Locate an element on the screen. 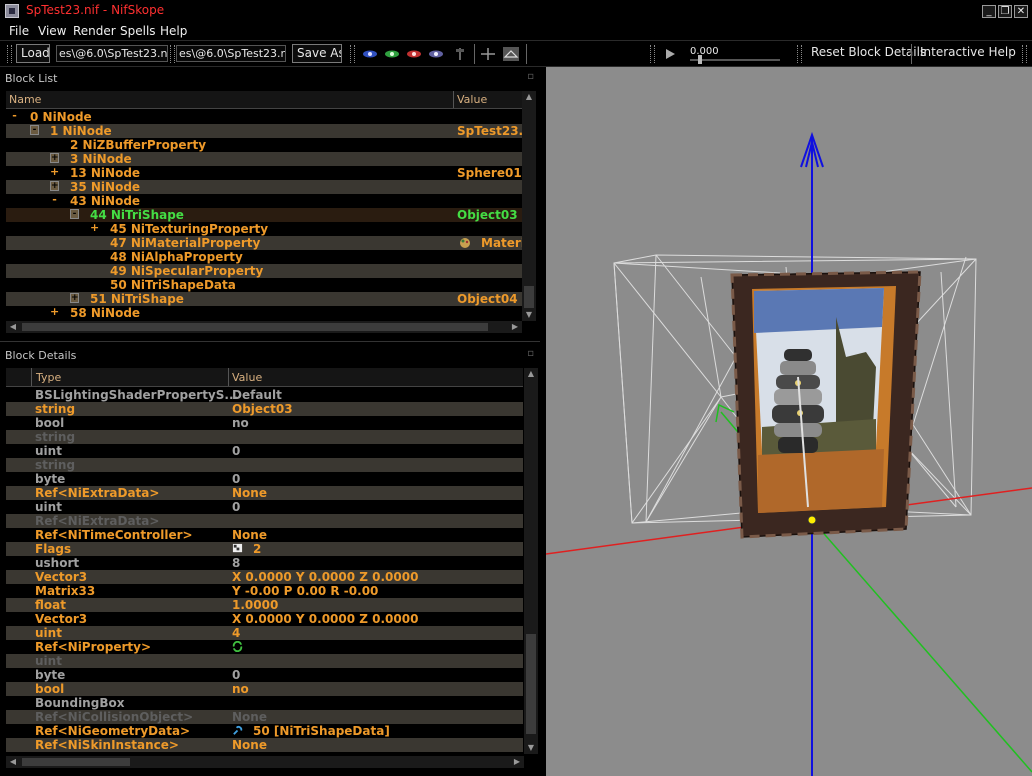 The height and width of the screenshot is (776, 1032). detail-row-value: 8 is located at coordinates (236, 563).